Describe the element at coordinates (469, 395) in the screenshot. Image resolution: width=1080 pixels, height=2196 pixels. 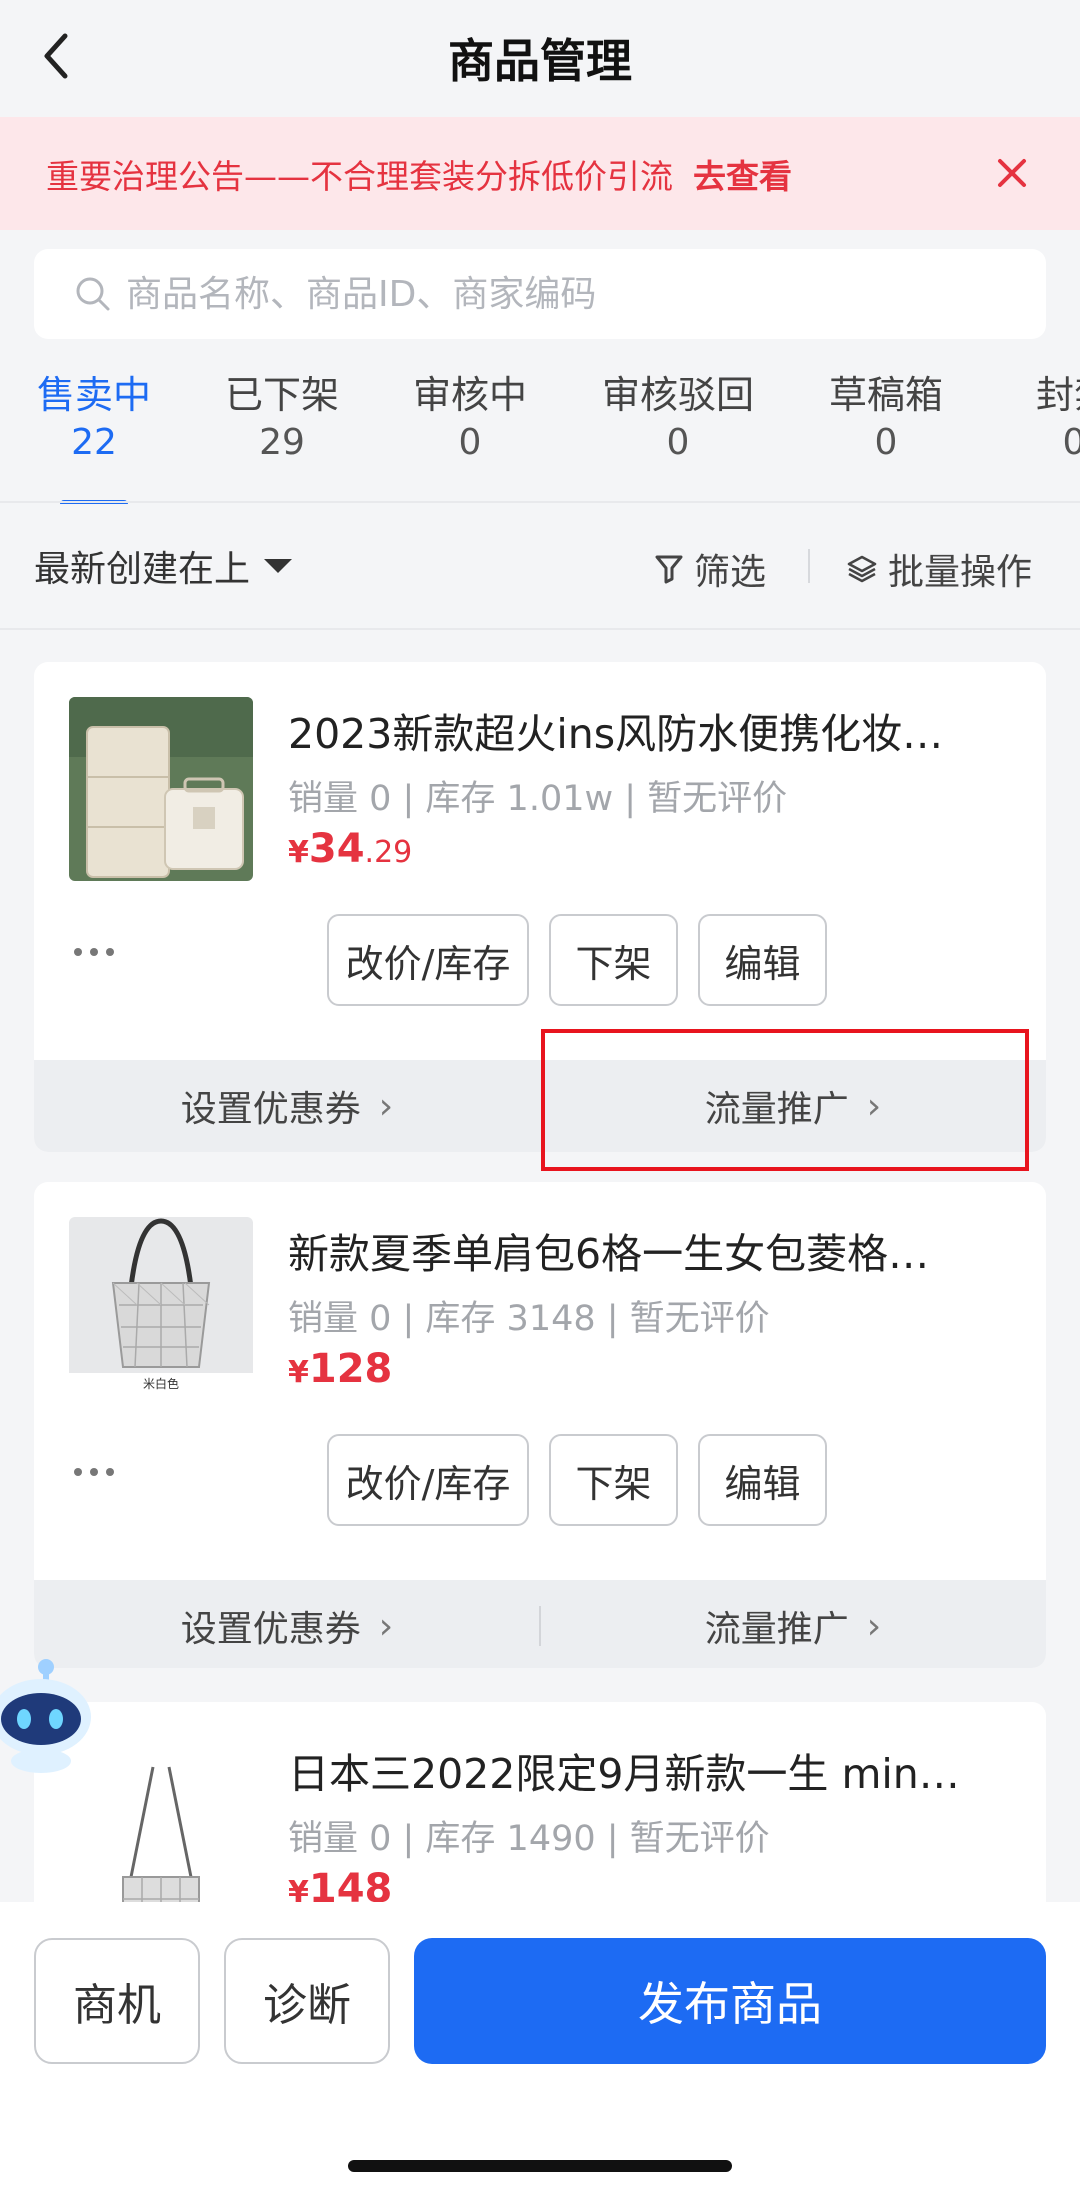
I see `tab-label: 审核中` at that location.